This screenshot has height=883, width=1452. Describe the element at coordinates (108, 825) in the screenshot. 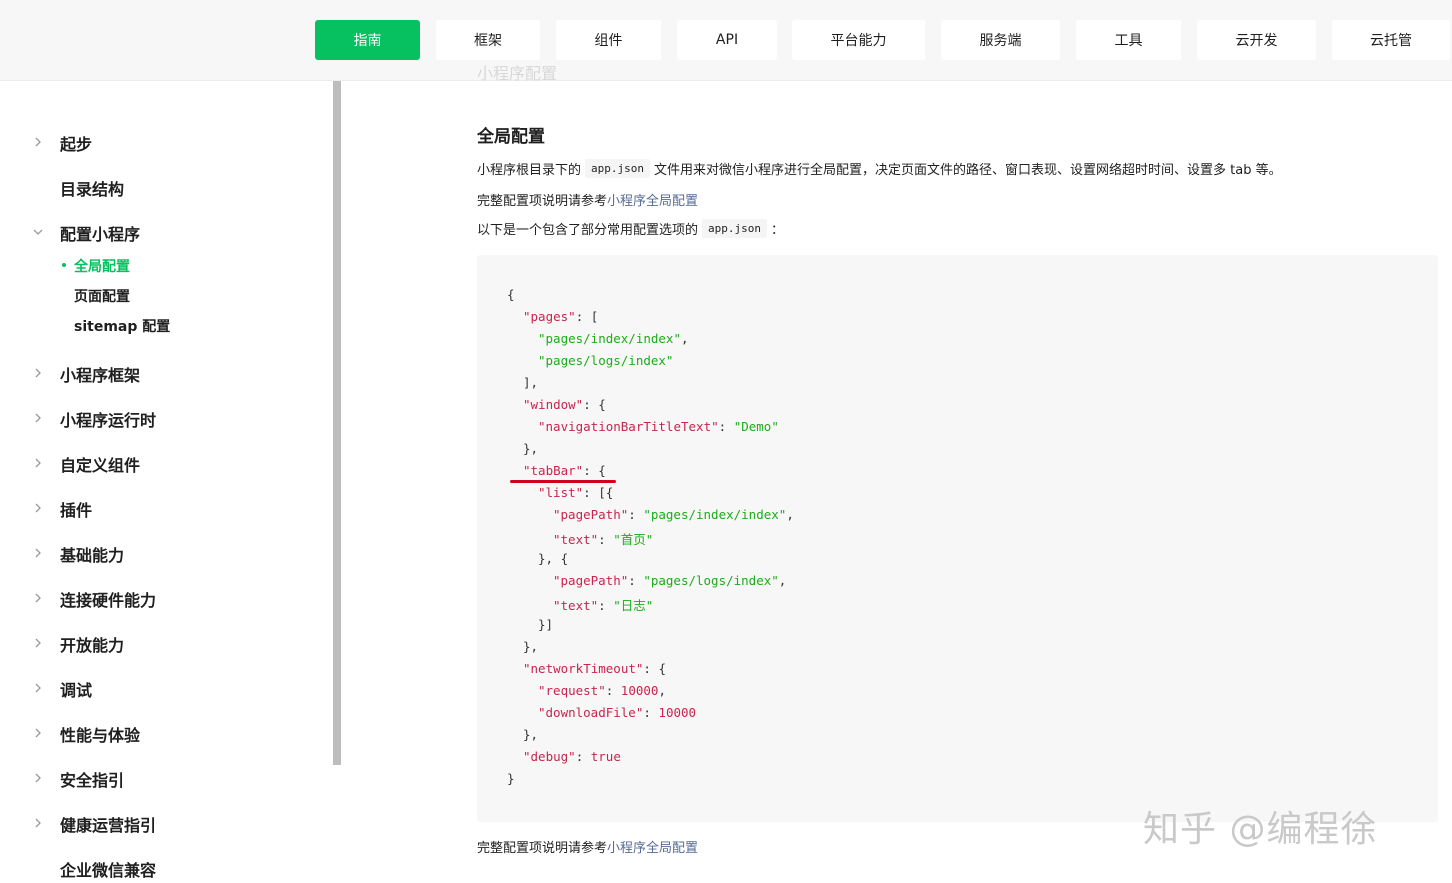

I see `sidebar-item-label: 健康运营指引` at that location.